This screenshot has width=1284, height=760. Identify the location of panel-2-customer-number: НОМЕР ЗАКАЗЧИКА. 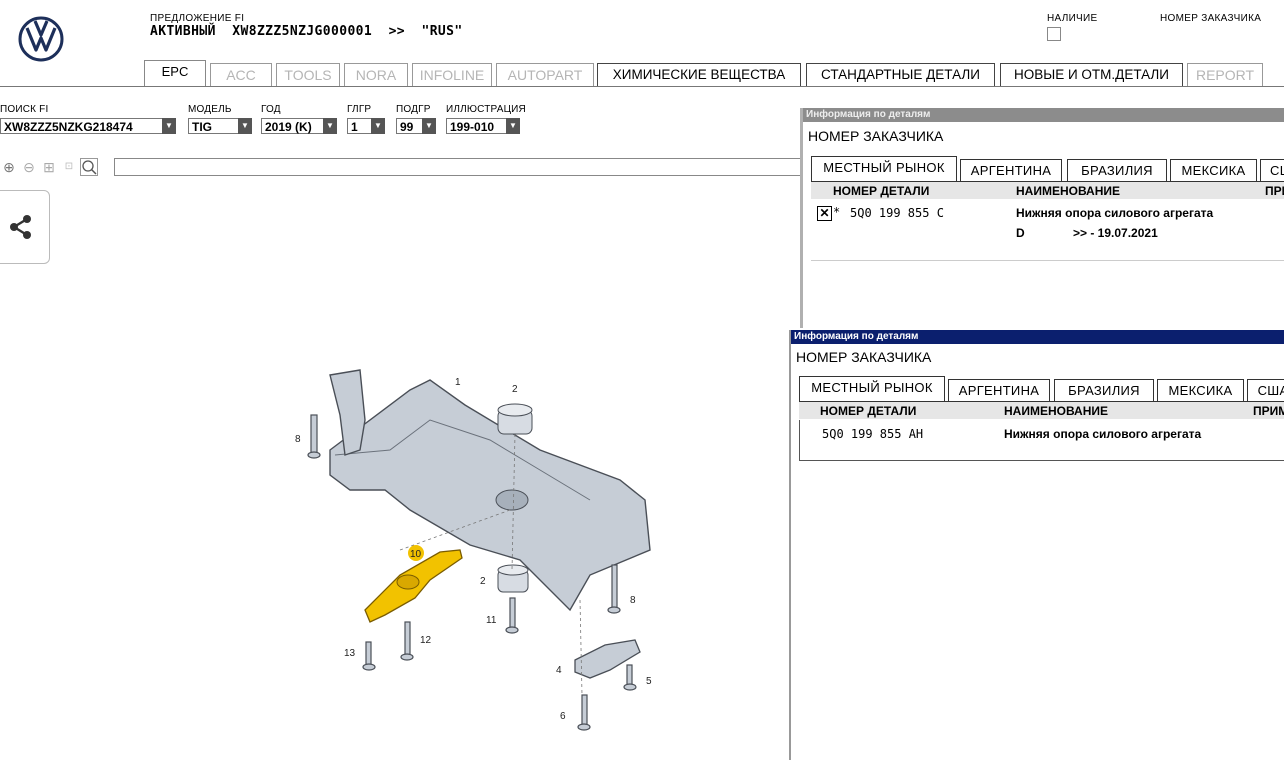
(864, 357).